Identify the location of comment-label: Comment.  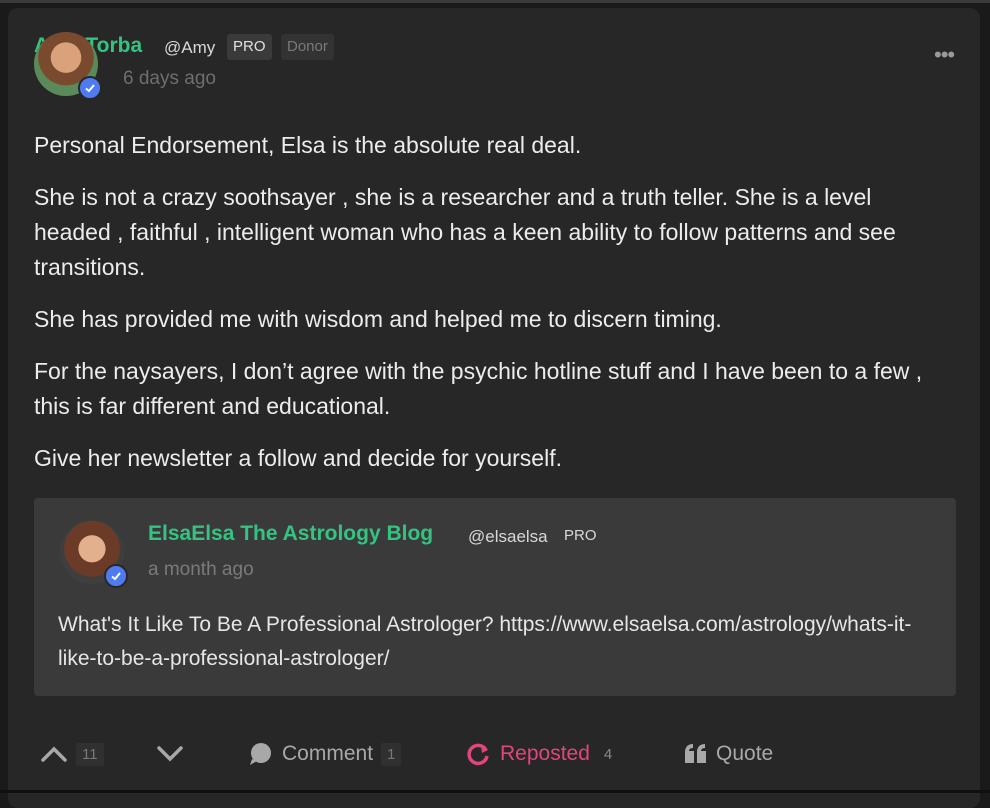
(328, 753).